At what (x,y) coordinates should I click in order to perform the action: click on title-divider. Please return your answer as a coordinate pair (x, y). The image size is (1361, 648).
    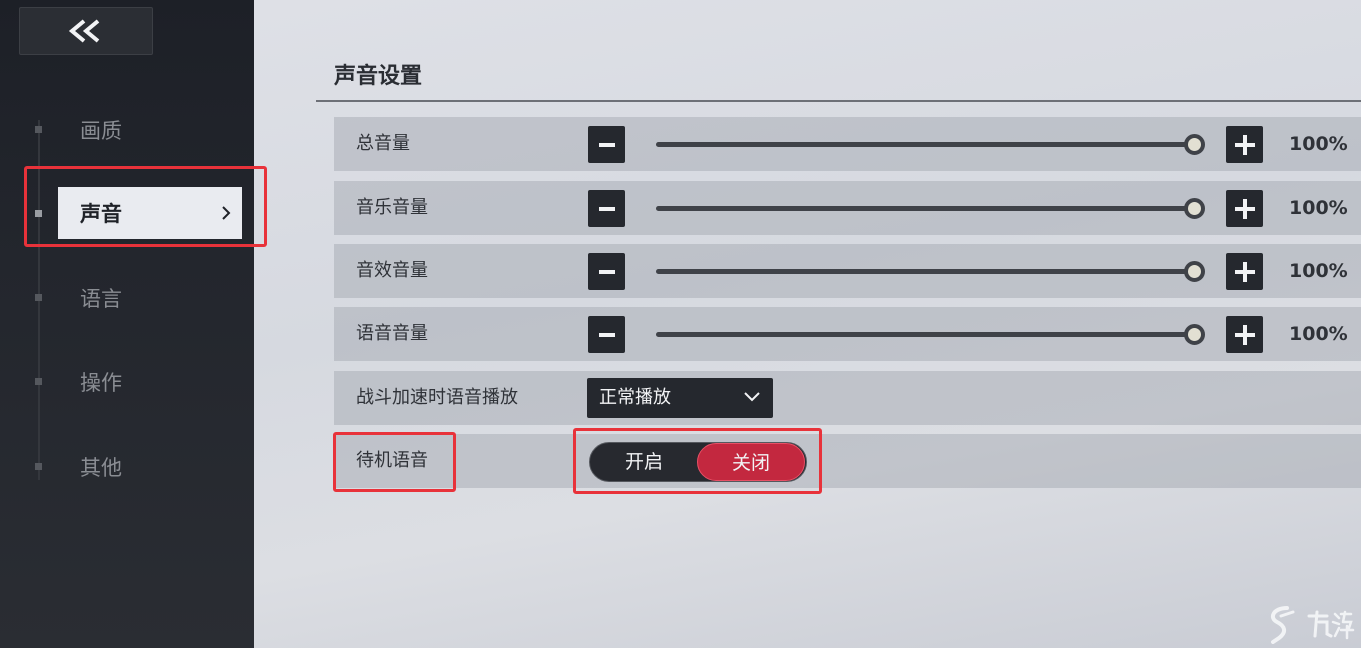
    Looking at the image, I should click on (838, 101).